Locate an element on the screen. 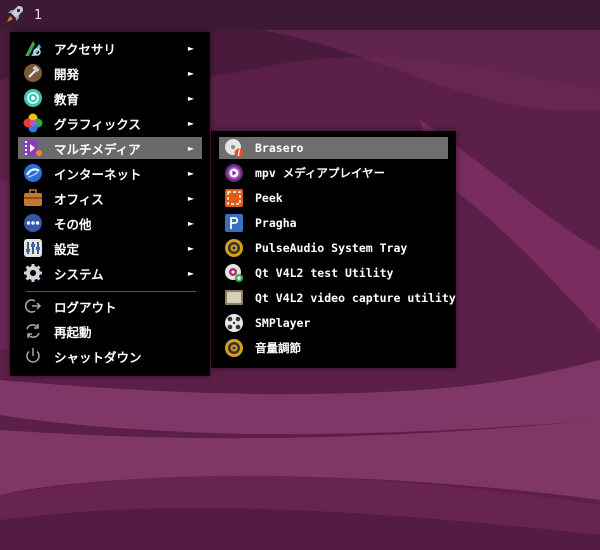  other-icon is located at coordinates (33, 223).